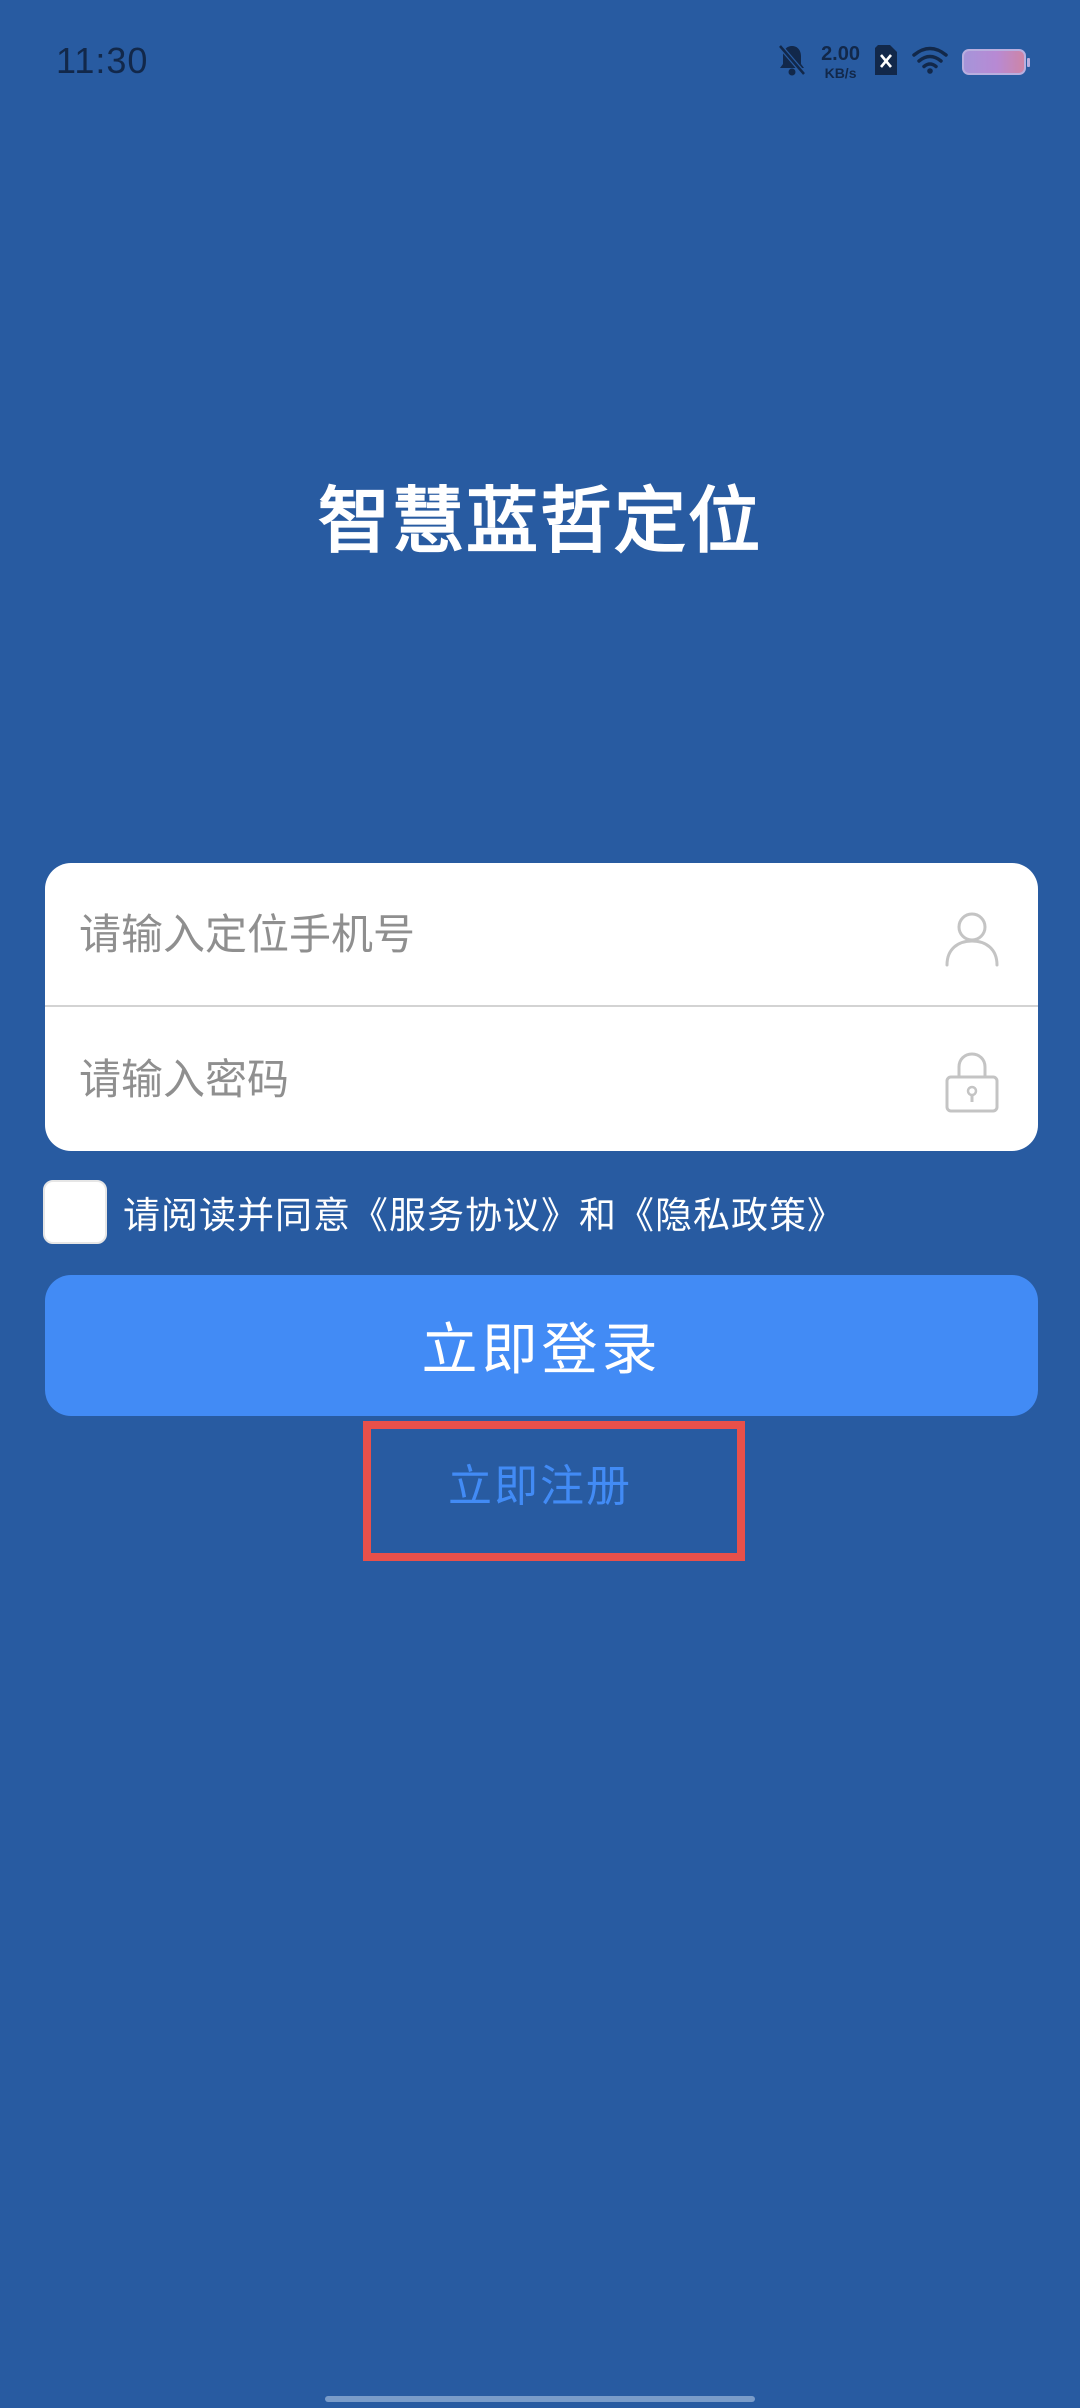 Image resolution: width=1080 pixels, height=2408 pixels. Describe the element at coordinates (792, 62) in the screenshot. I see `mute-bell-icon` at that location.